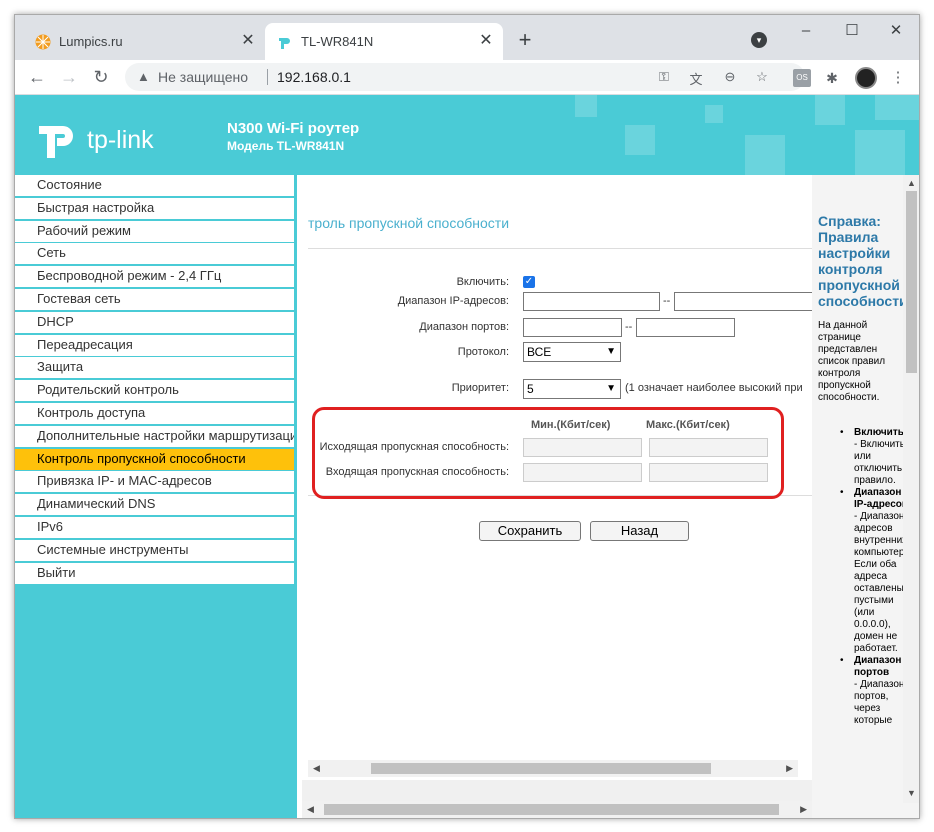 The height and width of the screenshot is (832, 934). What do you see at coordinates (879, 432) in the screenshot?
I see `help-term: Включить` at bounding box center [879, 432].